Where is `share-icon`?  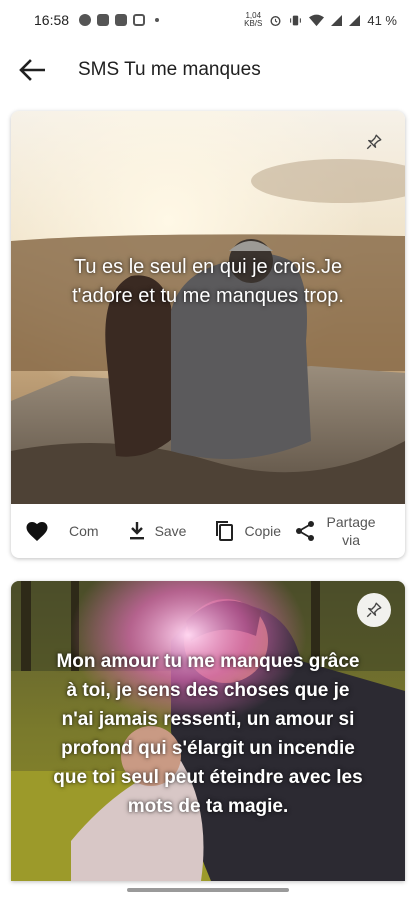
share-icon is located at coordinates (305, 531).